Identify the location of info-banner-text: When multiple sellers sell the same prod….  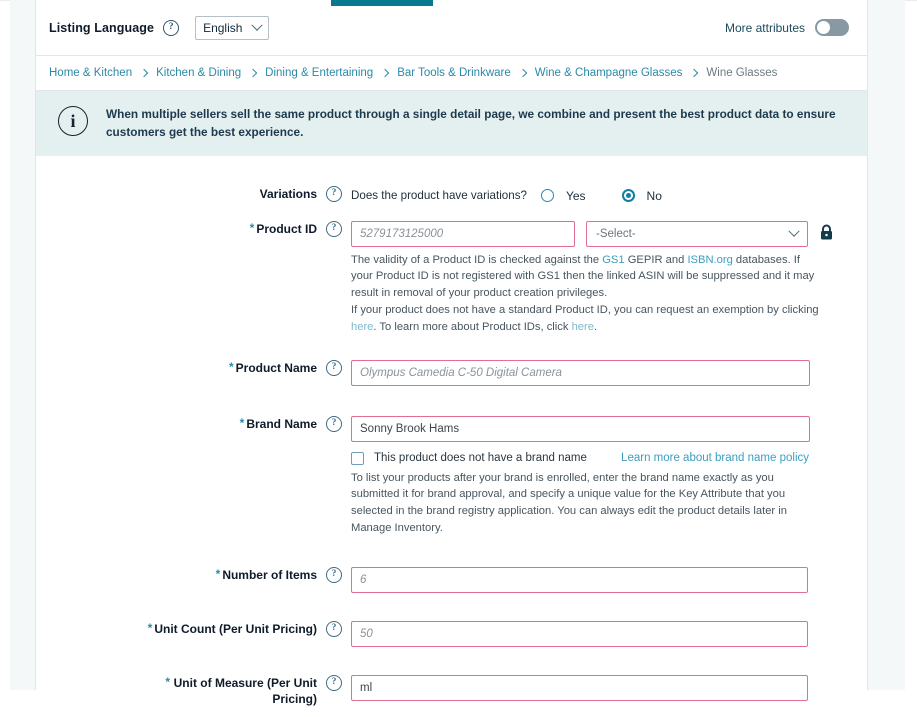
(471, 123).